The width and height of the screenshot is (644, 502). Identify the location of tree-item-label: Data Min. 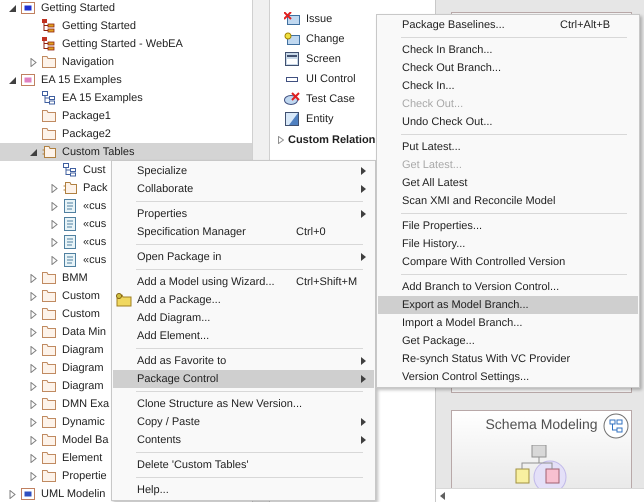
(84, 332).